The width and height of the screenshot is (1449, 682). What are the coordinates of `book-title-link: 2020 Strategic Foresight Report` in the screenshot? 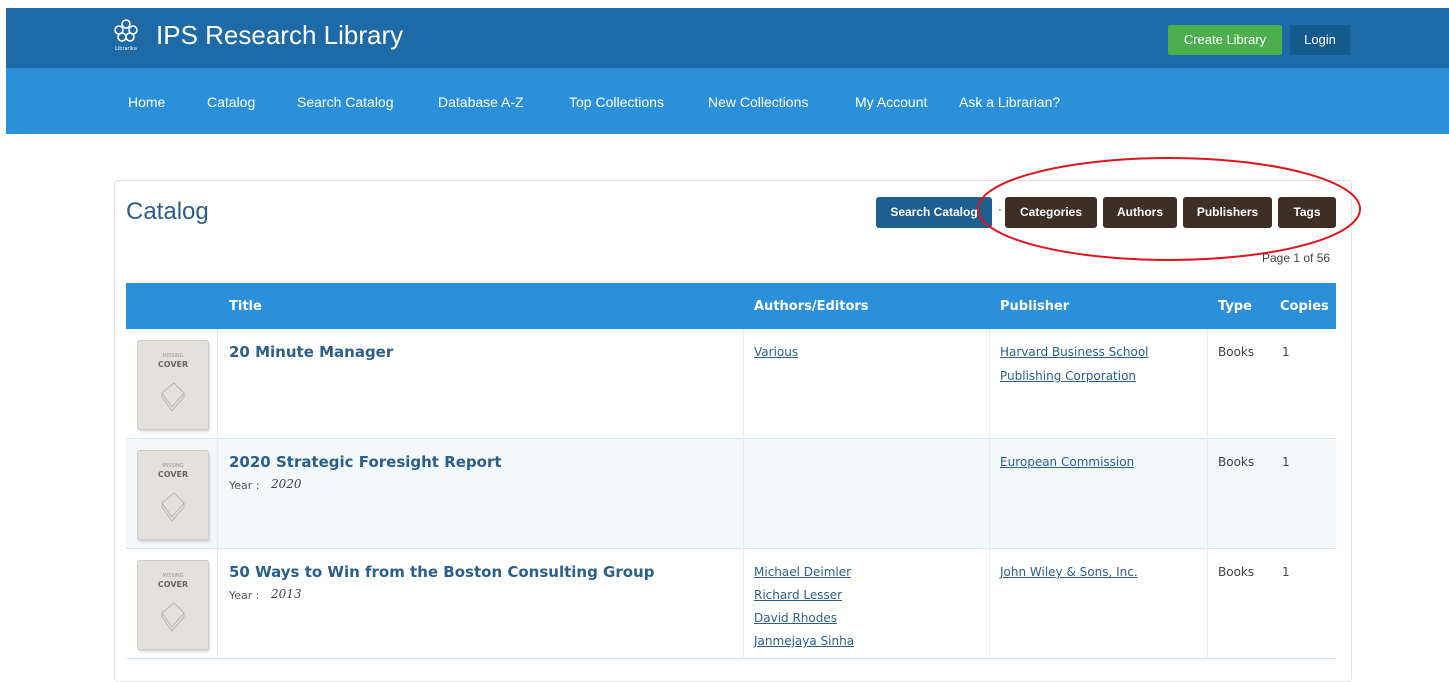 It's located at (365, 462).